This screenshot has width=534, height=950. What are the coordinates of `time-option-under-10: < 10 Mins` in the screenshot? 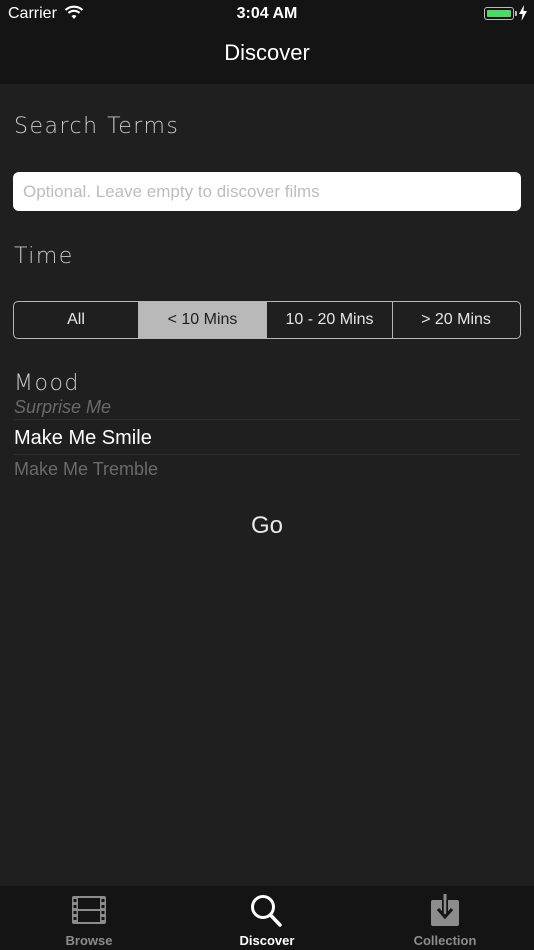 It's located at (203, 320).